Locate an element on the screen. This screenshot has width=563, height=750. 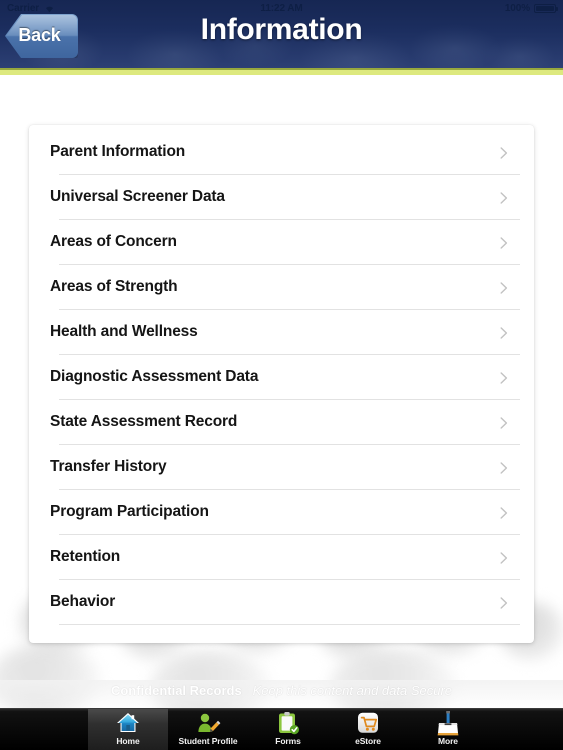
tab-more: More is located at coordinates (448, 729).